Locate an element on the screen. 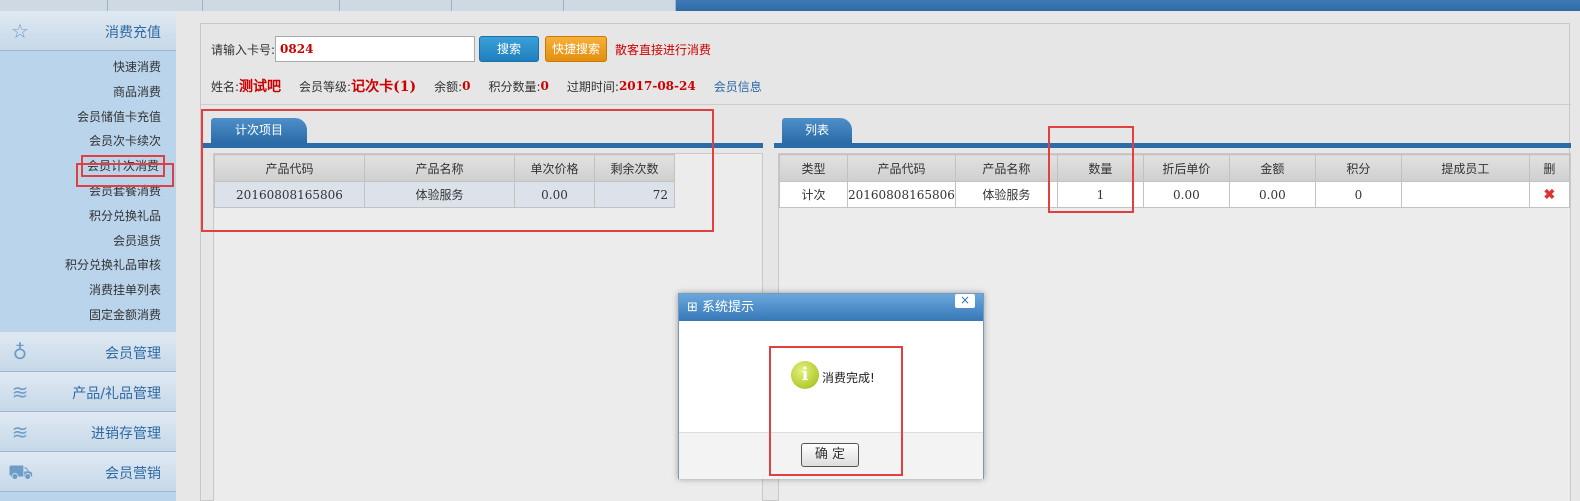 This screenshot has height=501, width=1580. delete-cell: ✖ is located at coordinates (1549, 194).